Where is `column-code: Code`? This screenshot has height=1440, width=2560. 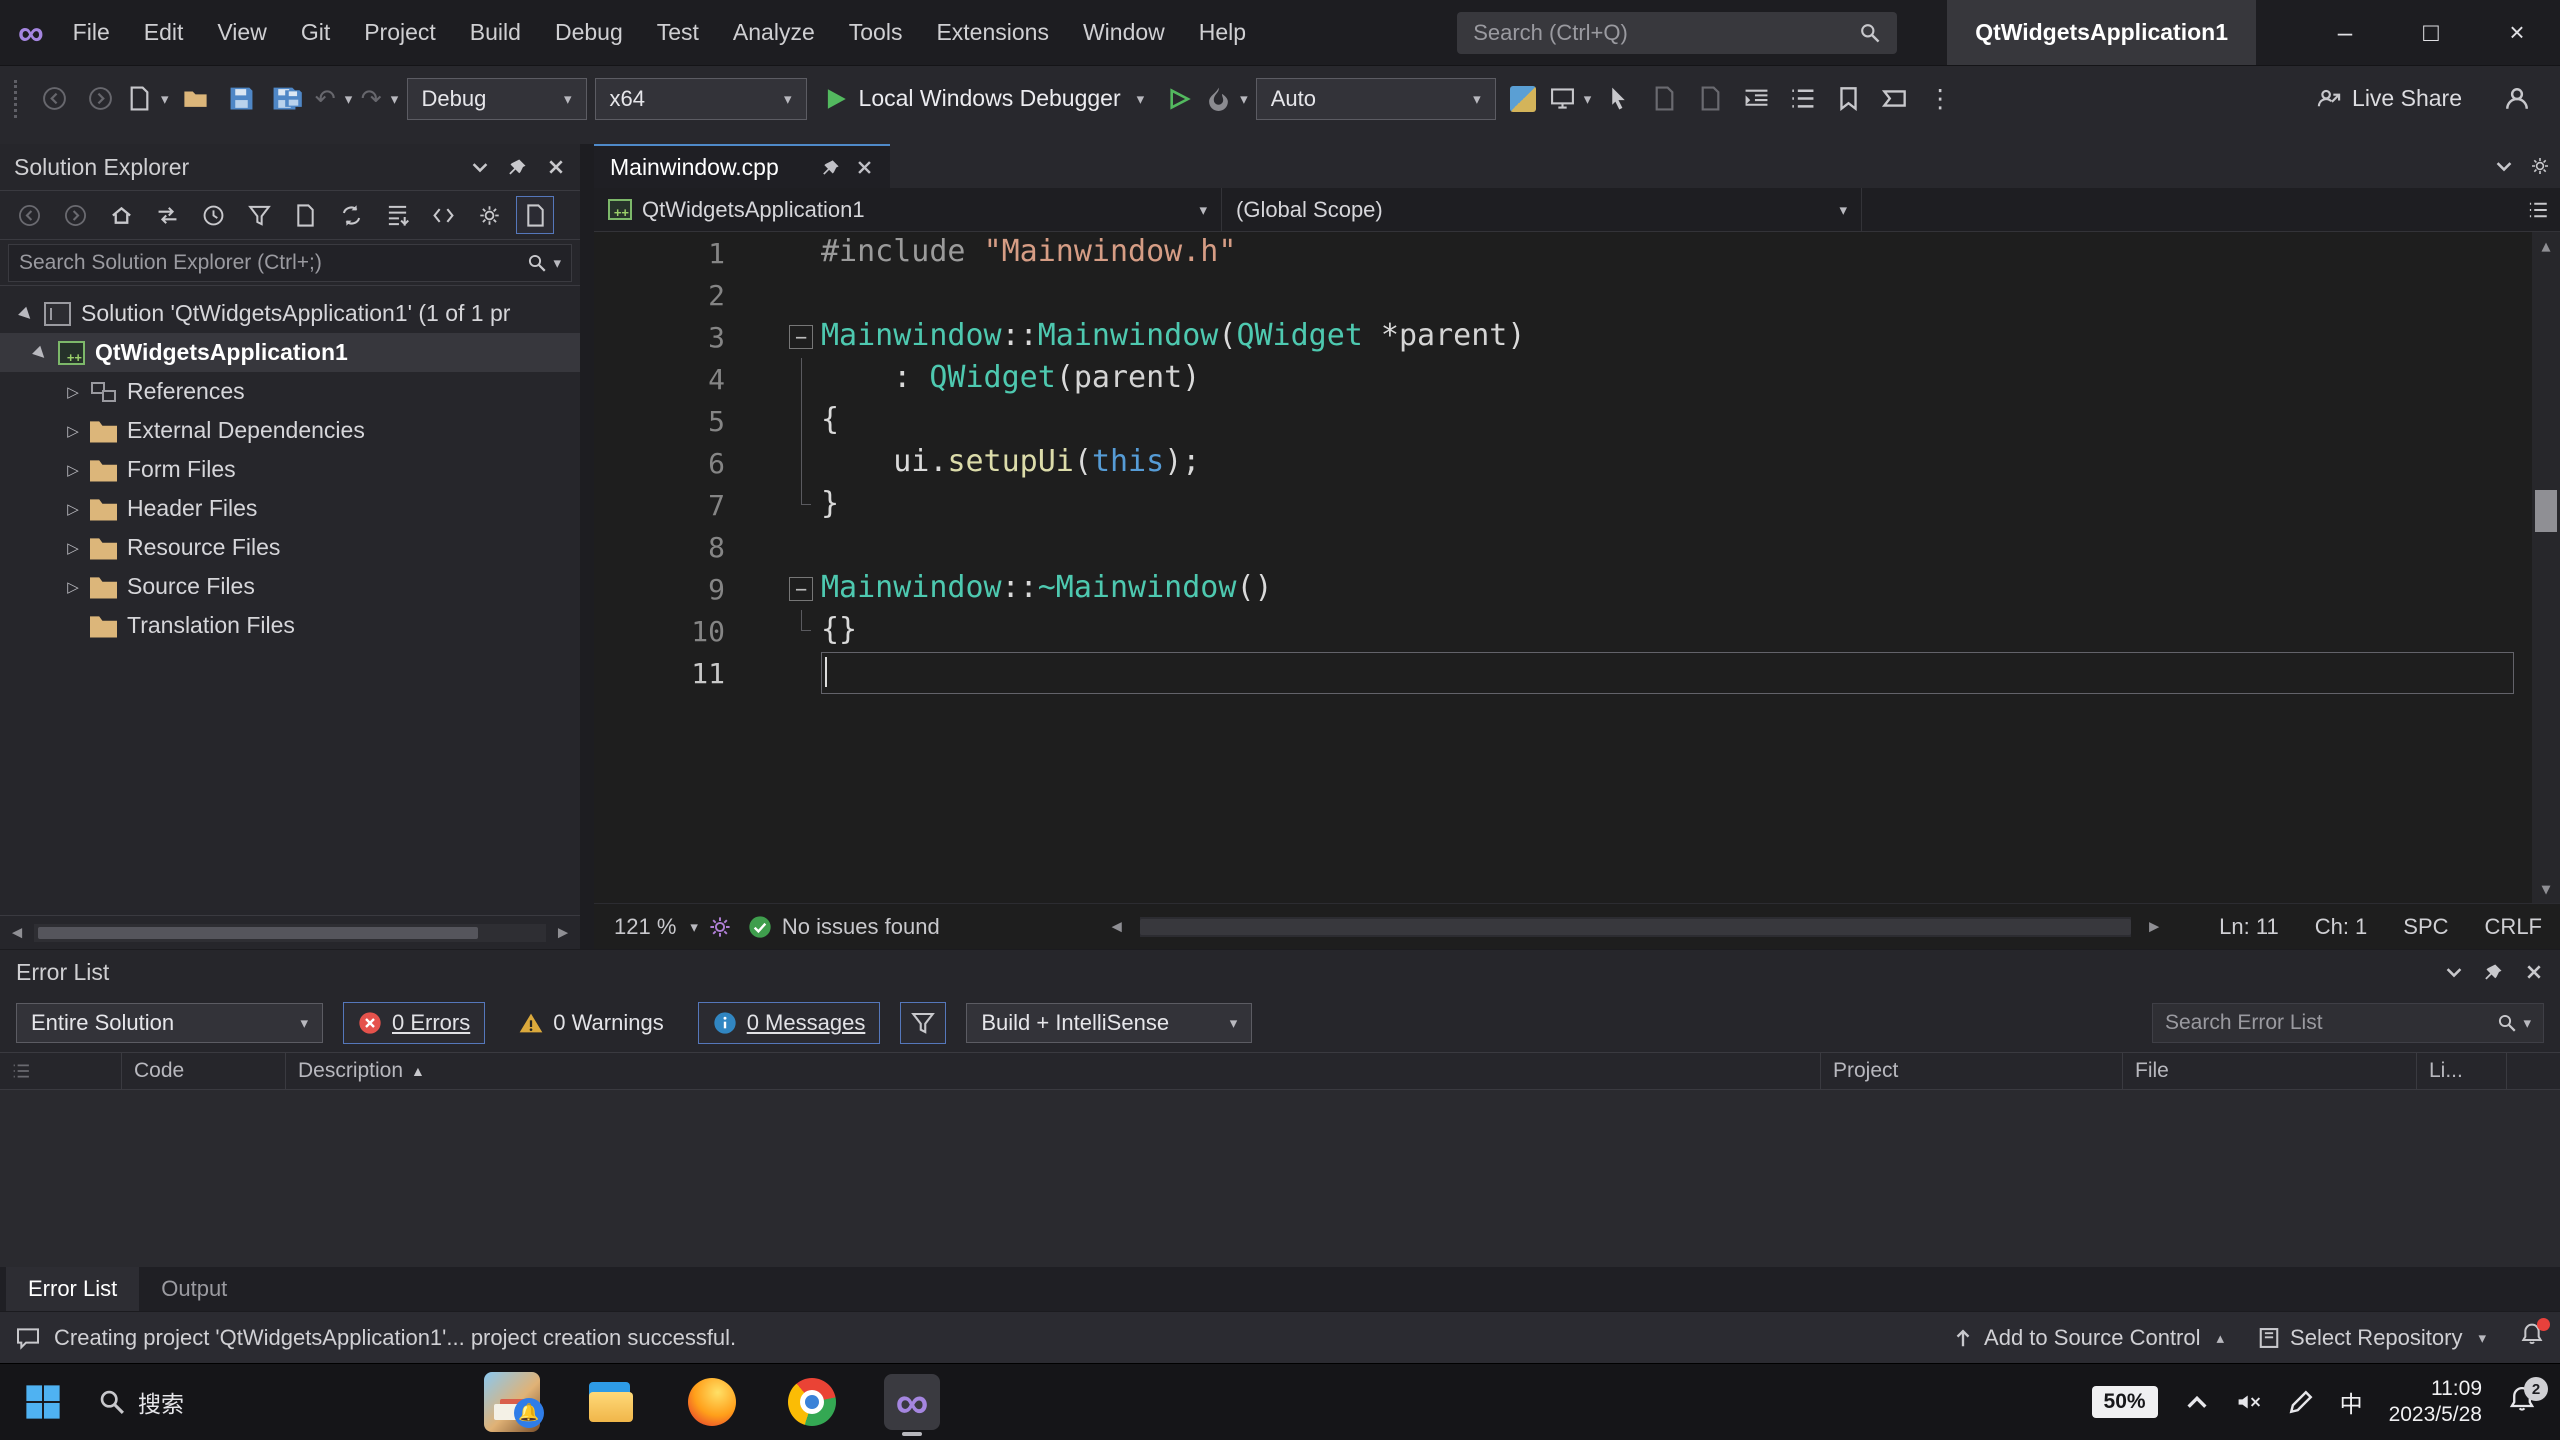
column-code: Code is located at coordinates (204, 1071).